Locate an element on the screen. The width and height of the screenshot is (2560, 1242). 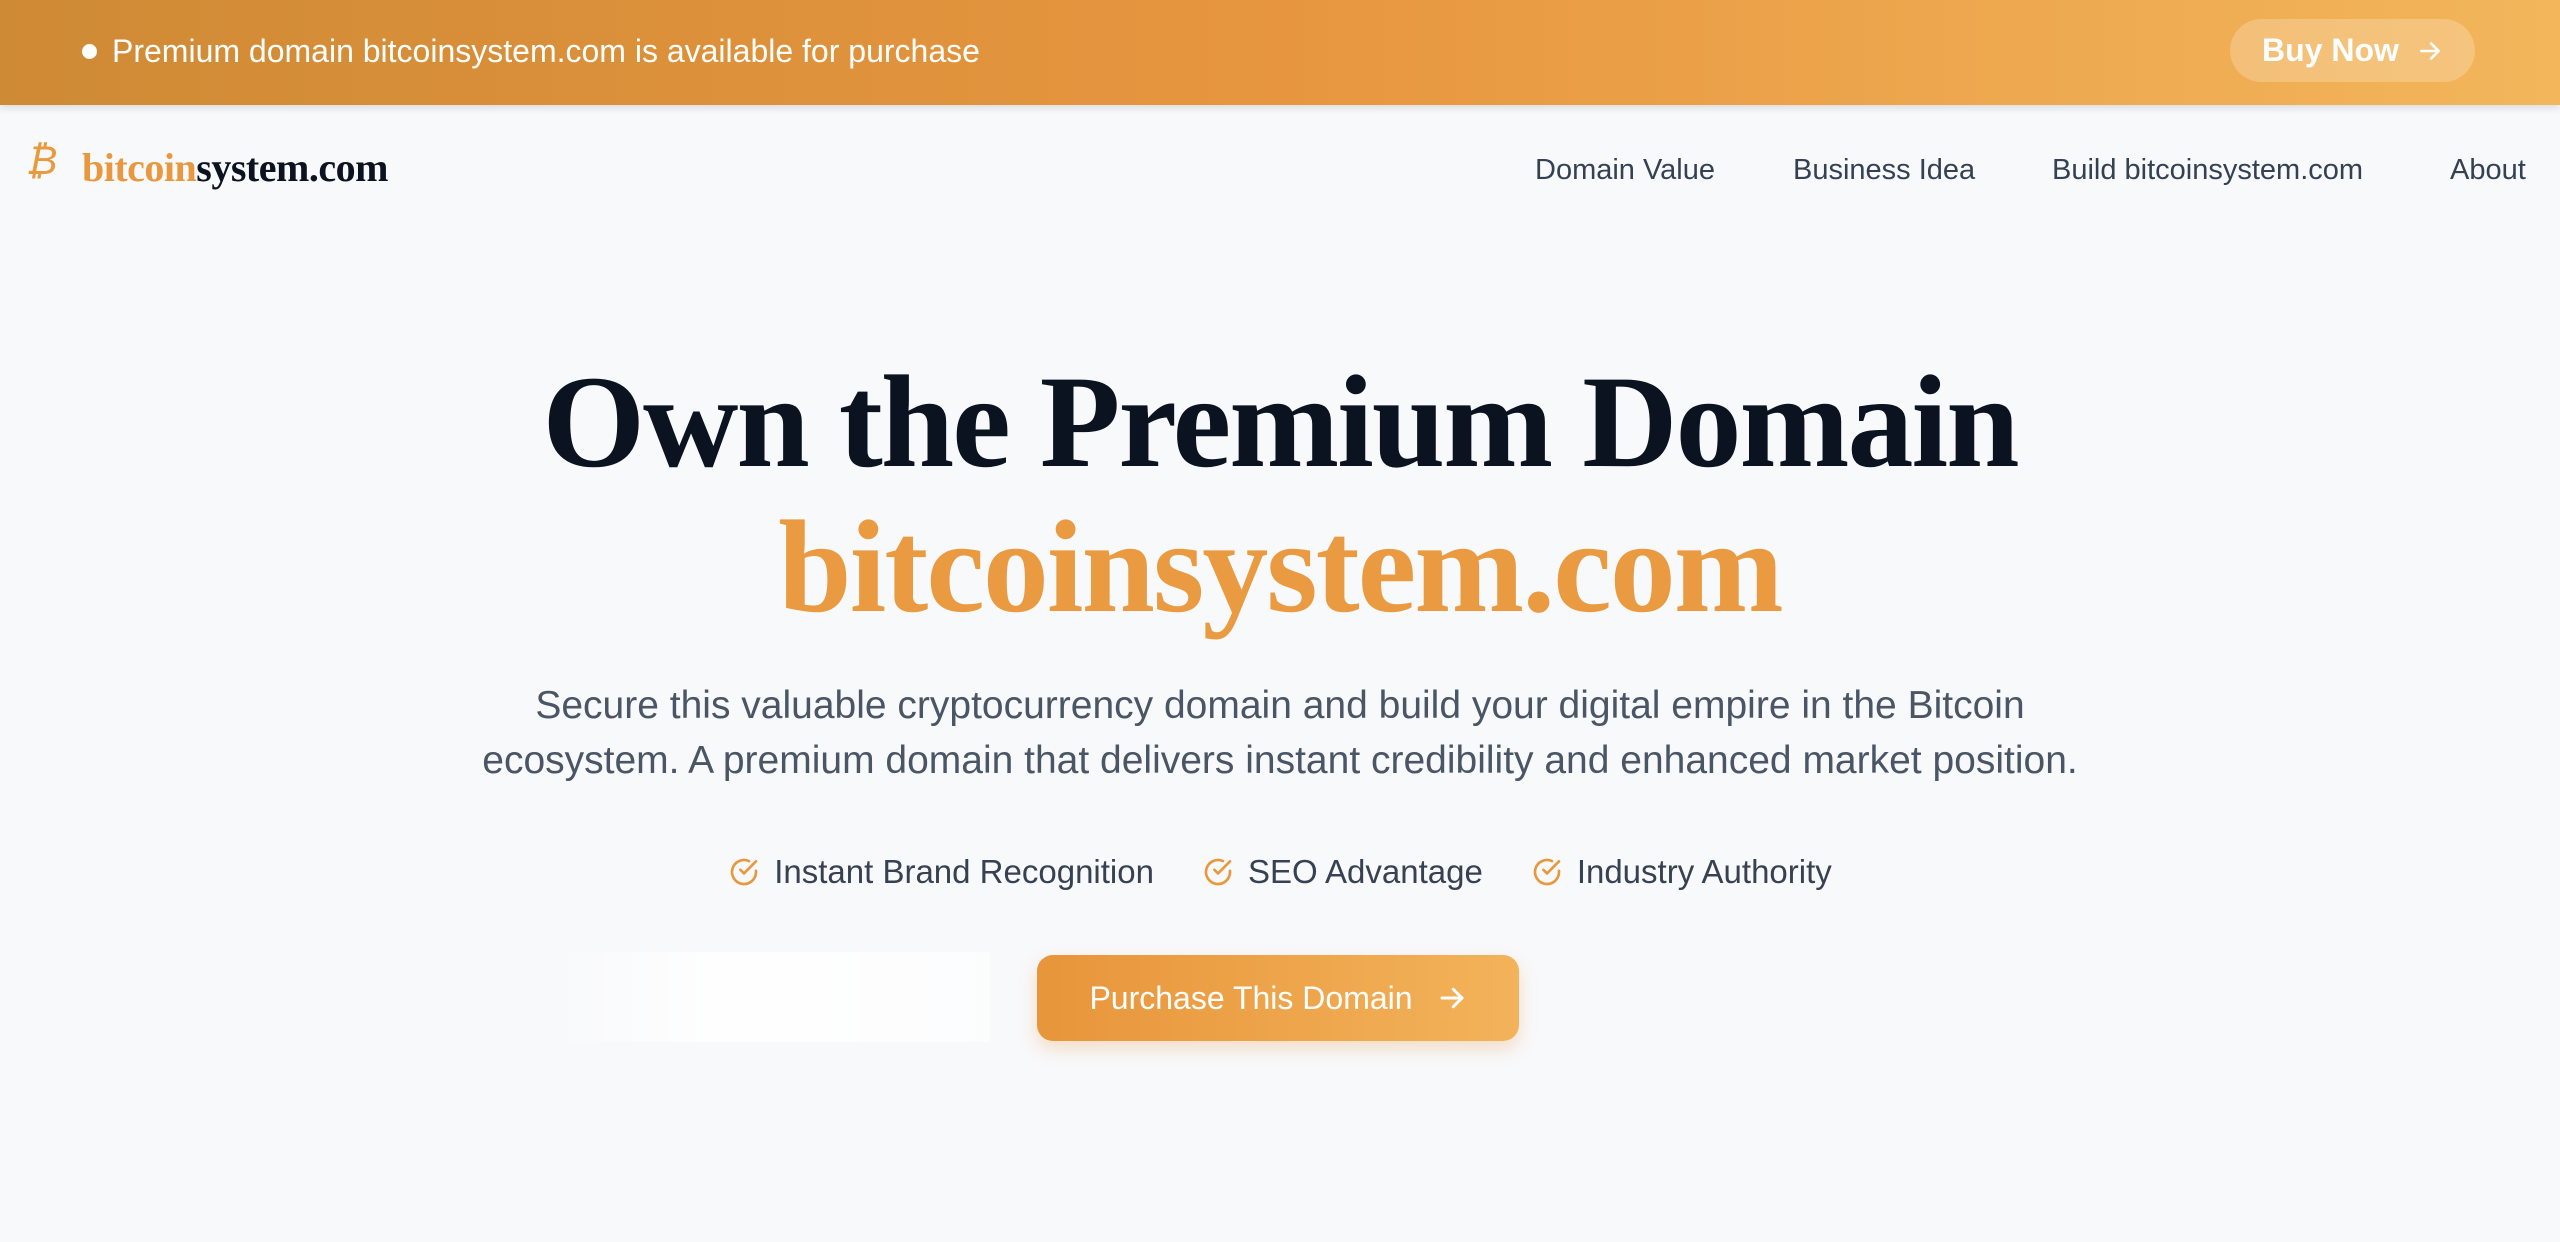
nav-item-build: Build bitcoinsystem.com is located at coordinates (2207, 170).